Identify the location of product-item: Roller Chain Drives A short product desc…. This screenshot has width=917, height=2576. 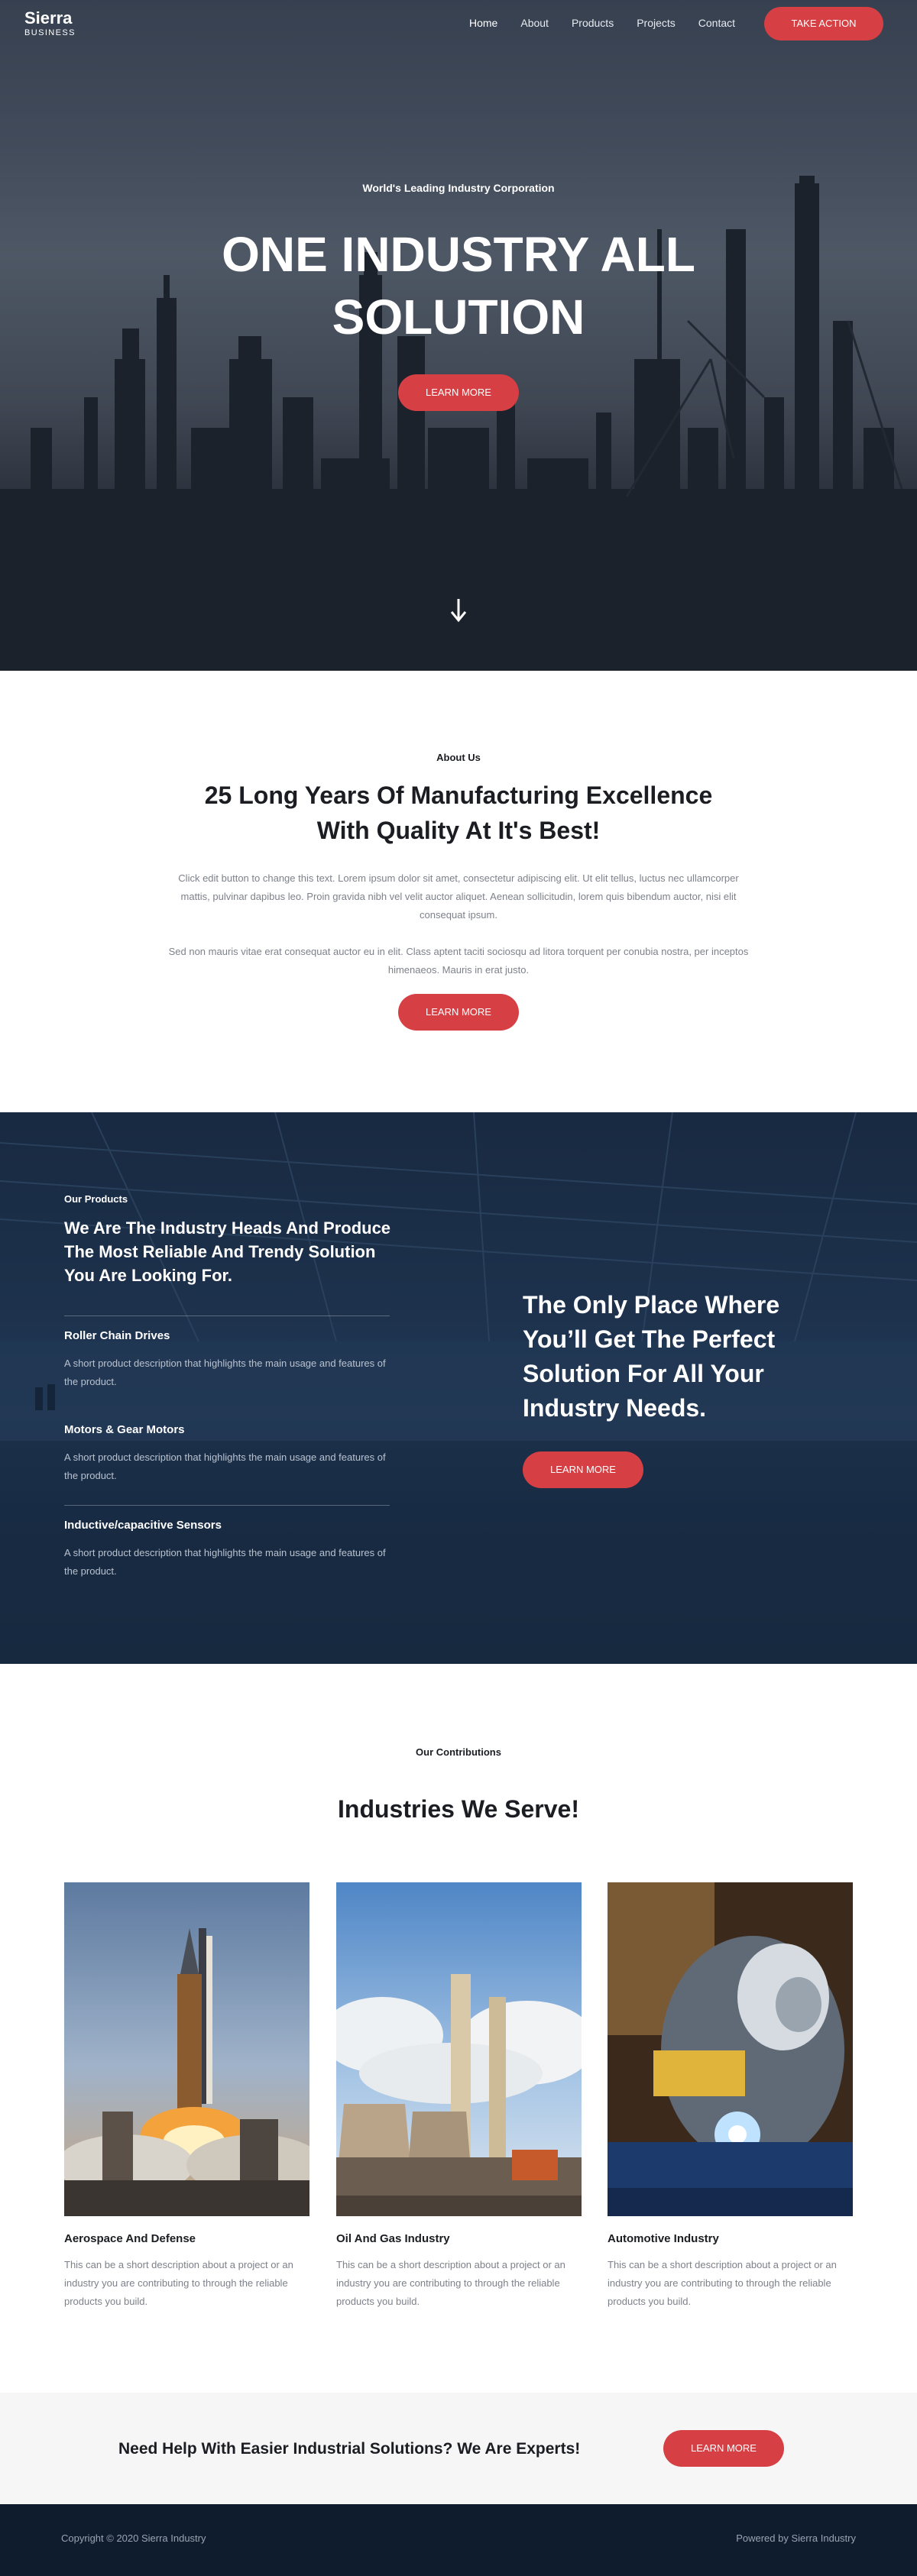
(227, 1353).